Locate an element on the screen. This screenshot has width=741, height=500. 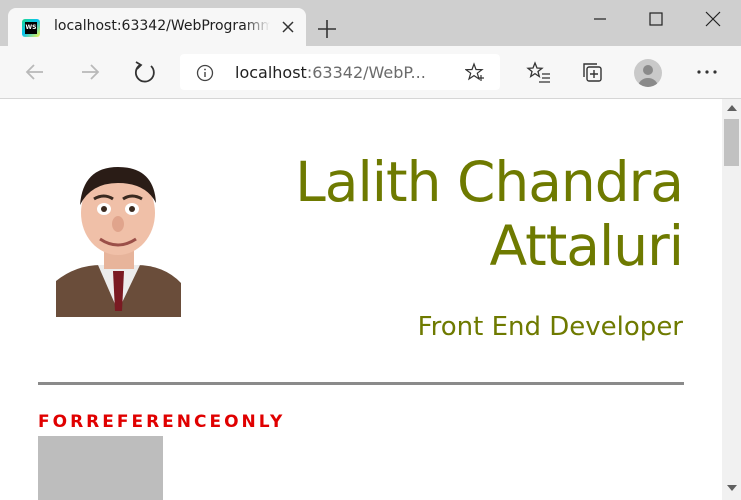
tab-close-icon is located at coordinates (288, 27).